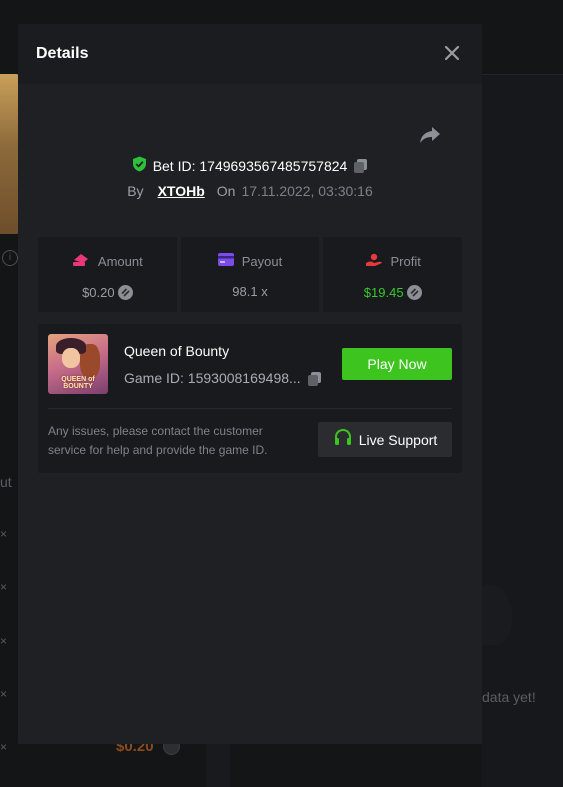 The image size is (563, 787). Describe the element at coordinates (98, 292) in the screenshot. I see `stat-value: $0.20` at that location.